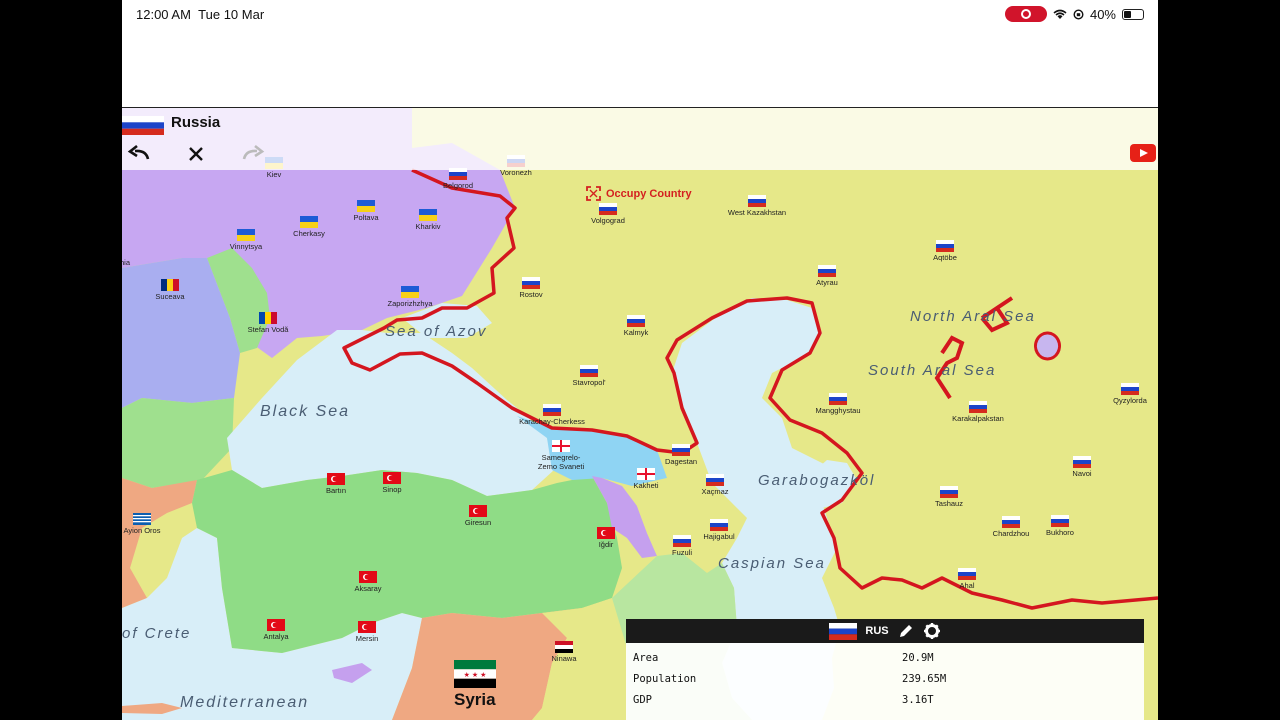 The height and width of the screenshot is (720, 1280). I want to click on karachay-label: Karachay-Cherkess, so click(552, 421).